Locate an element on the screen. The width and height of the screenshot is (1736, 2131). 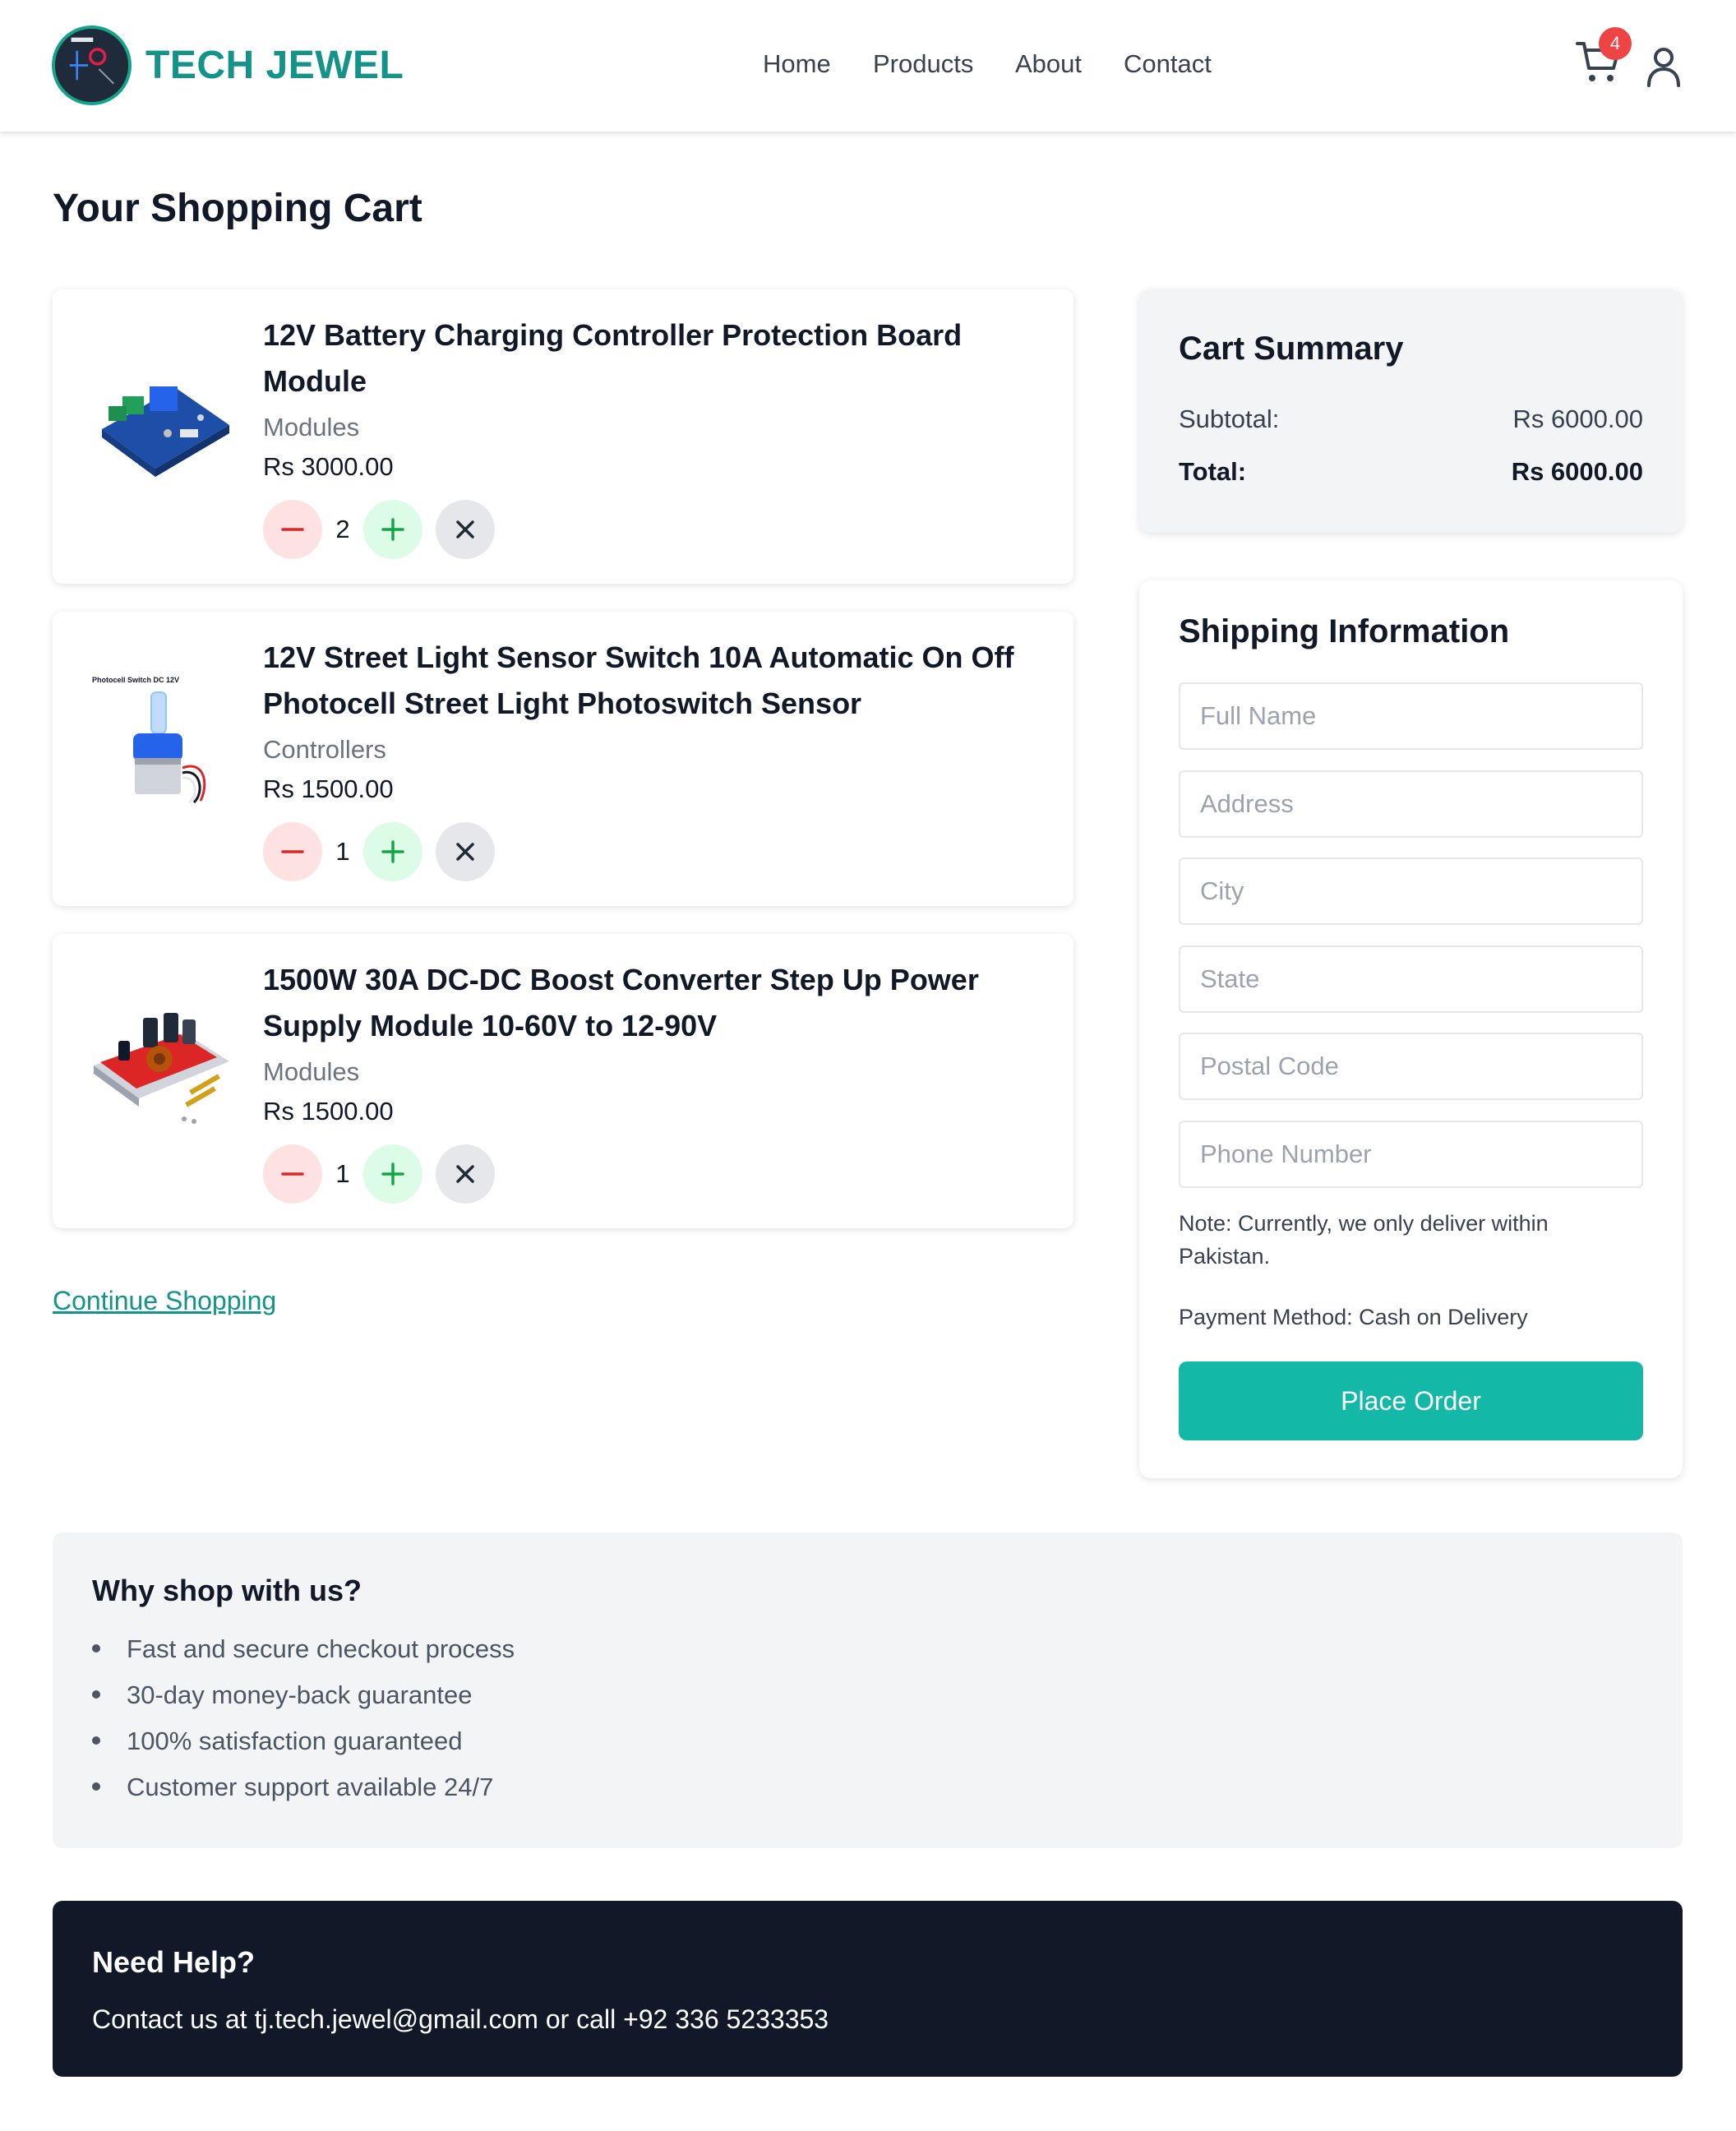
total-label: Total: is located at coordinates (1213, 471).